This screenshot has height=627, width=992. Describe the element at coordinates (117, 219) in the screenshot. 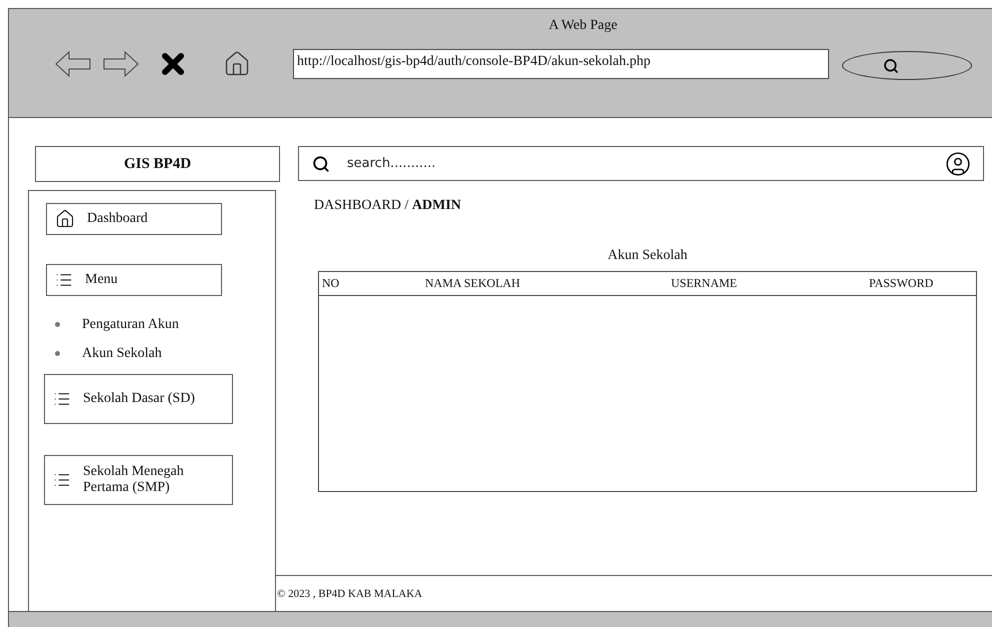

I see `sidebar-item-label: Dashboard` at that location.